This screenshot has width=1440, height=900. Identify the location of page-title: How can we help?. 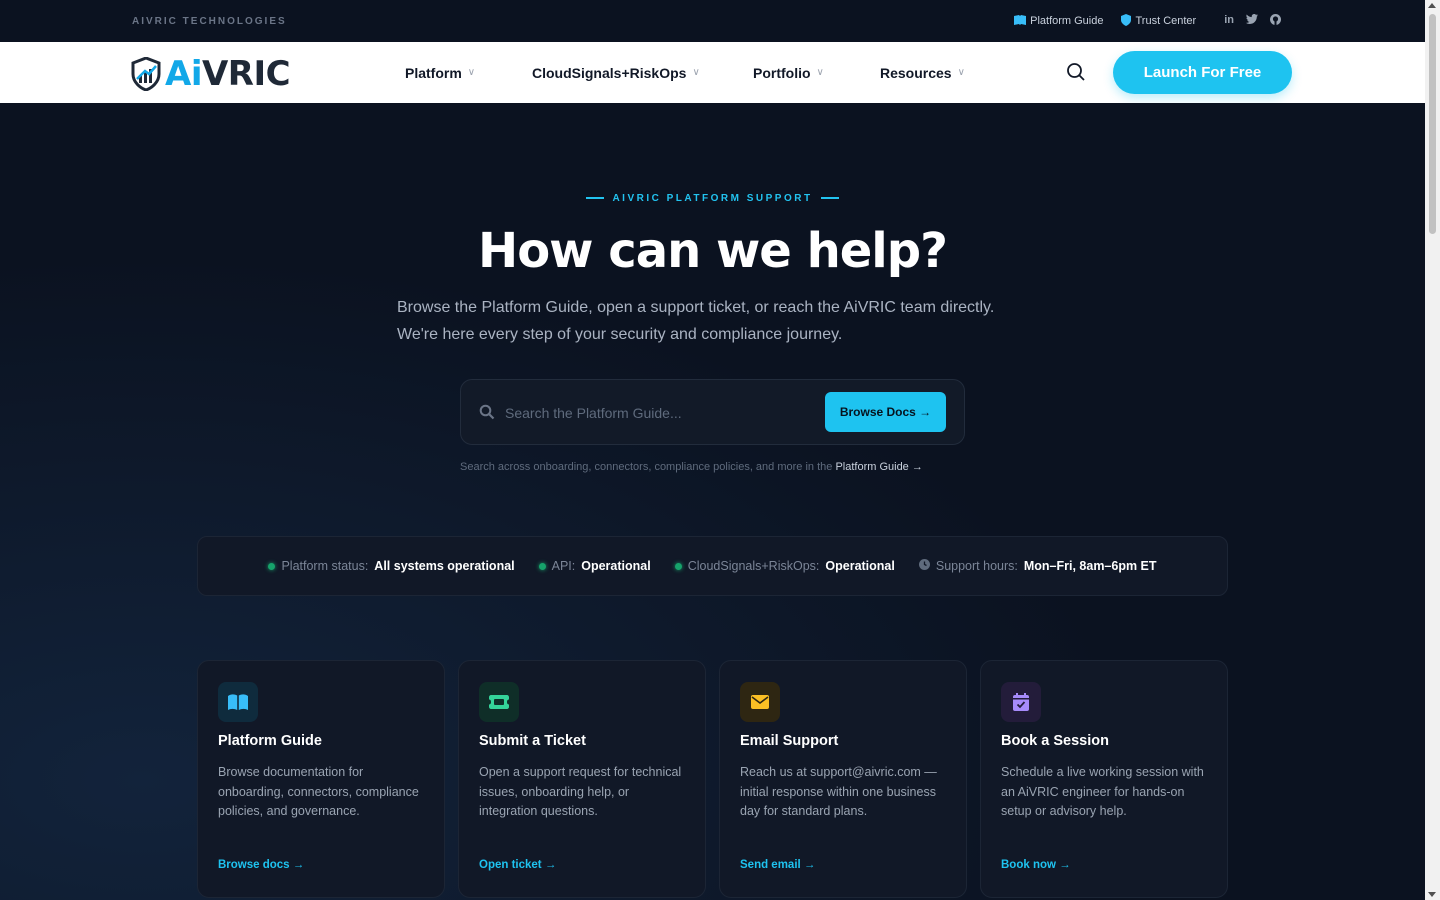
(713, 251).